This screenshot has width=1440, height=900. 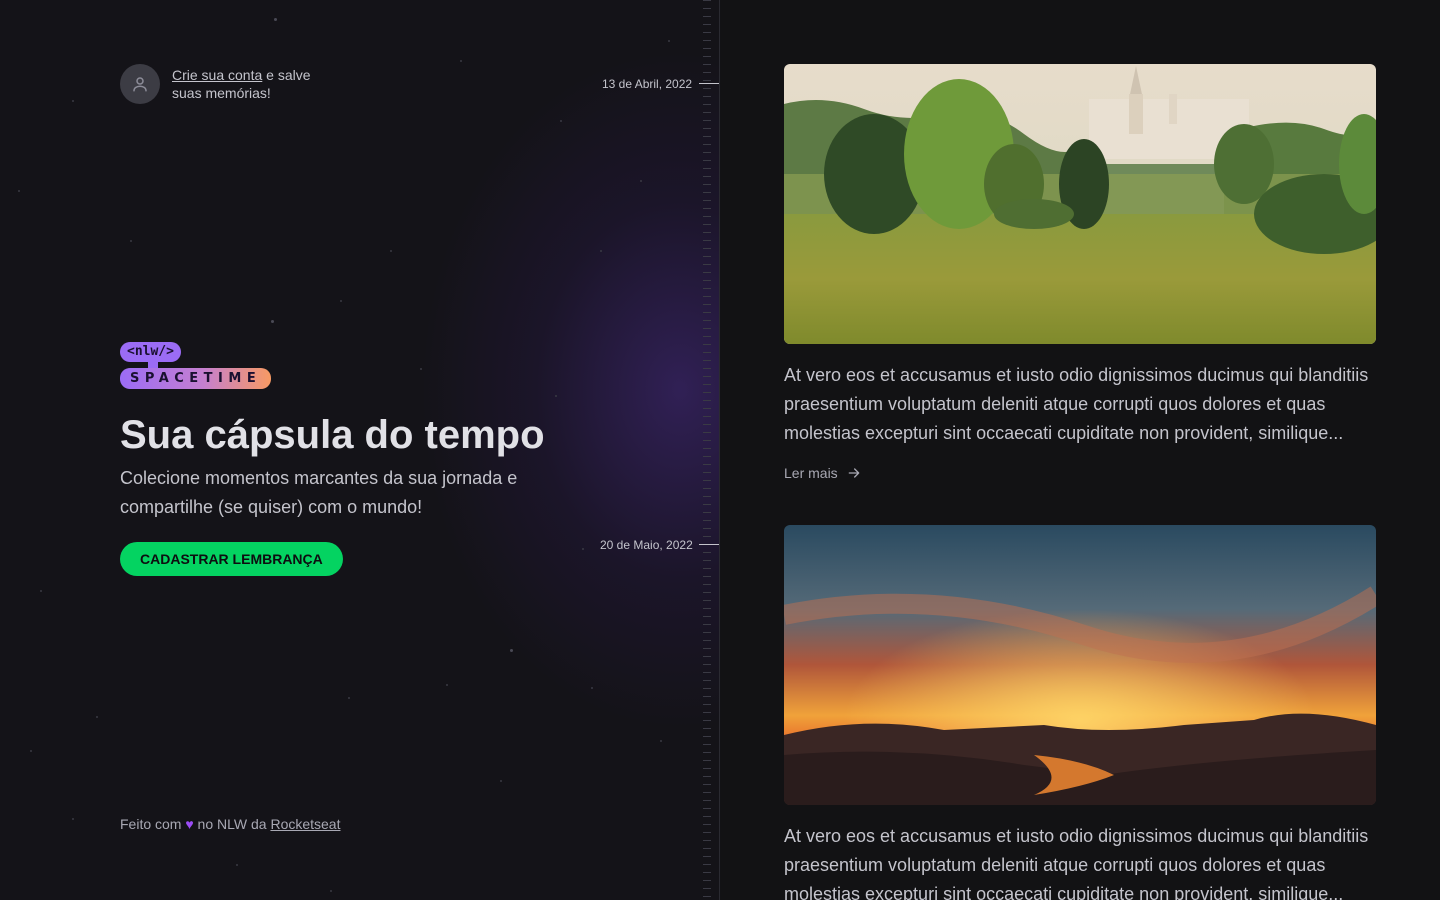 I want to click on create-account-link: Crie sua conta, so click(x=217, y=75).